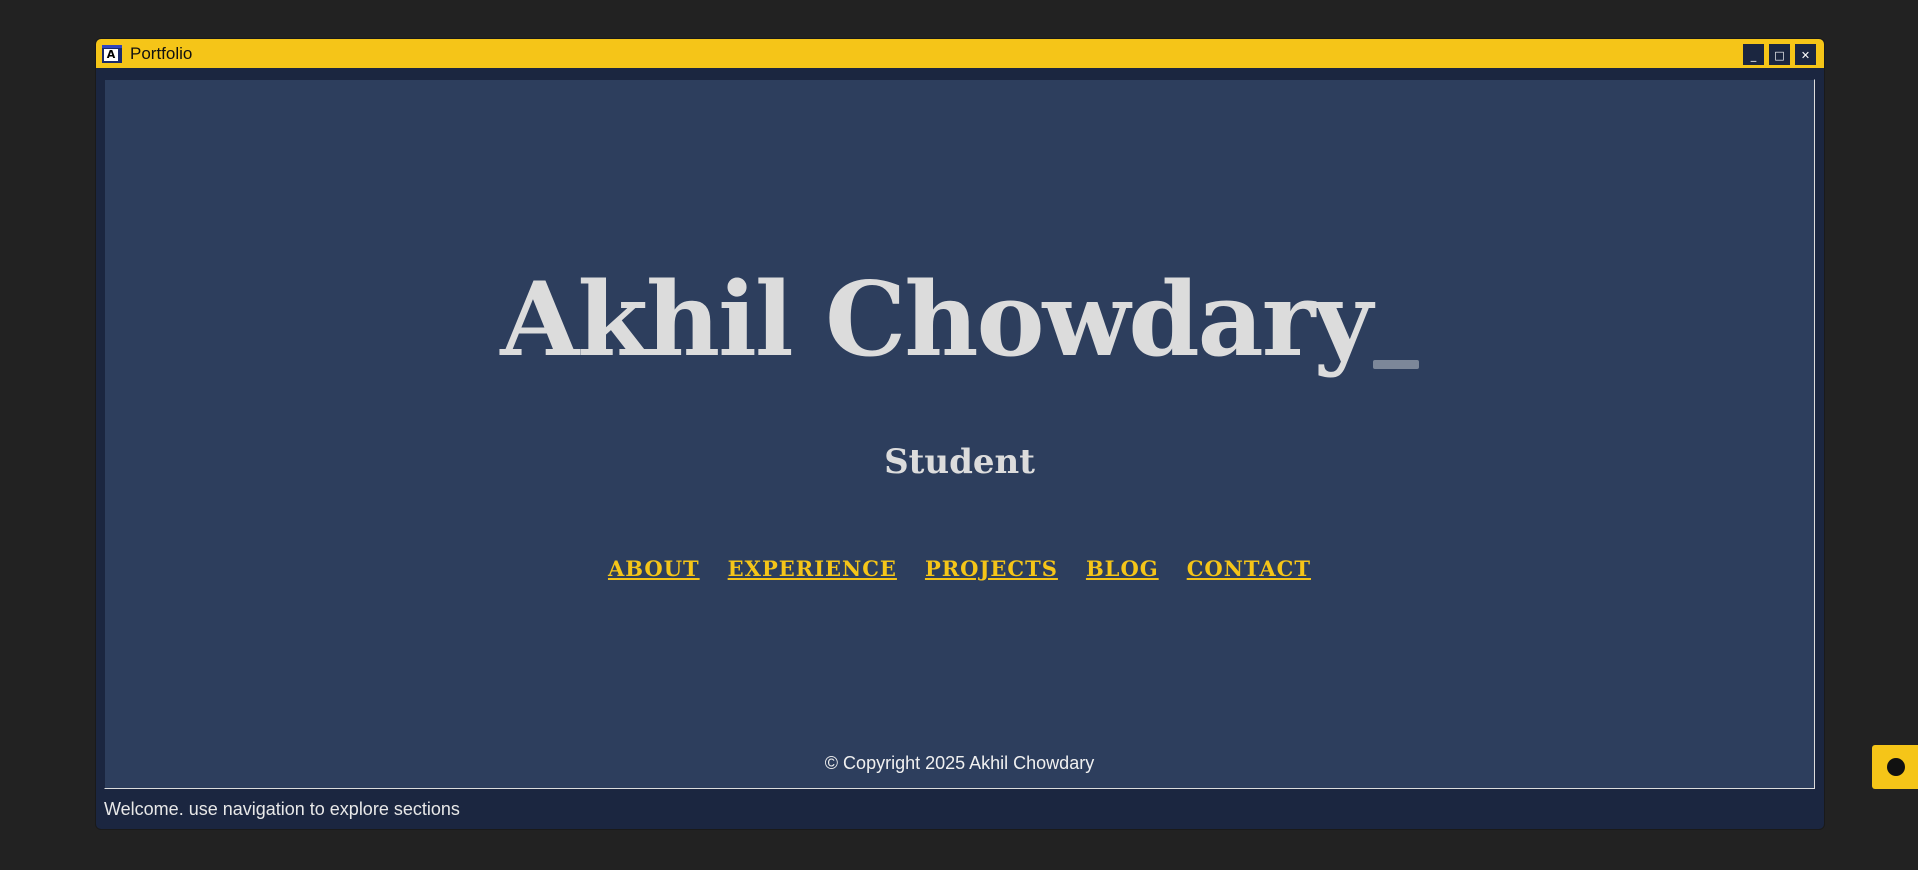  What do you see at coordinates (960, 54) in the screenshot?
I see `title-bar: A Portfolio _ □ ✕` at bounding box center [960, 54].